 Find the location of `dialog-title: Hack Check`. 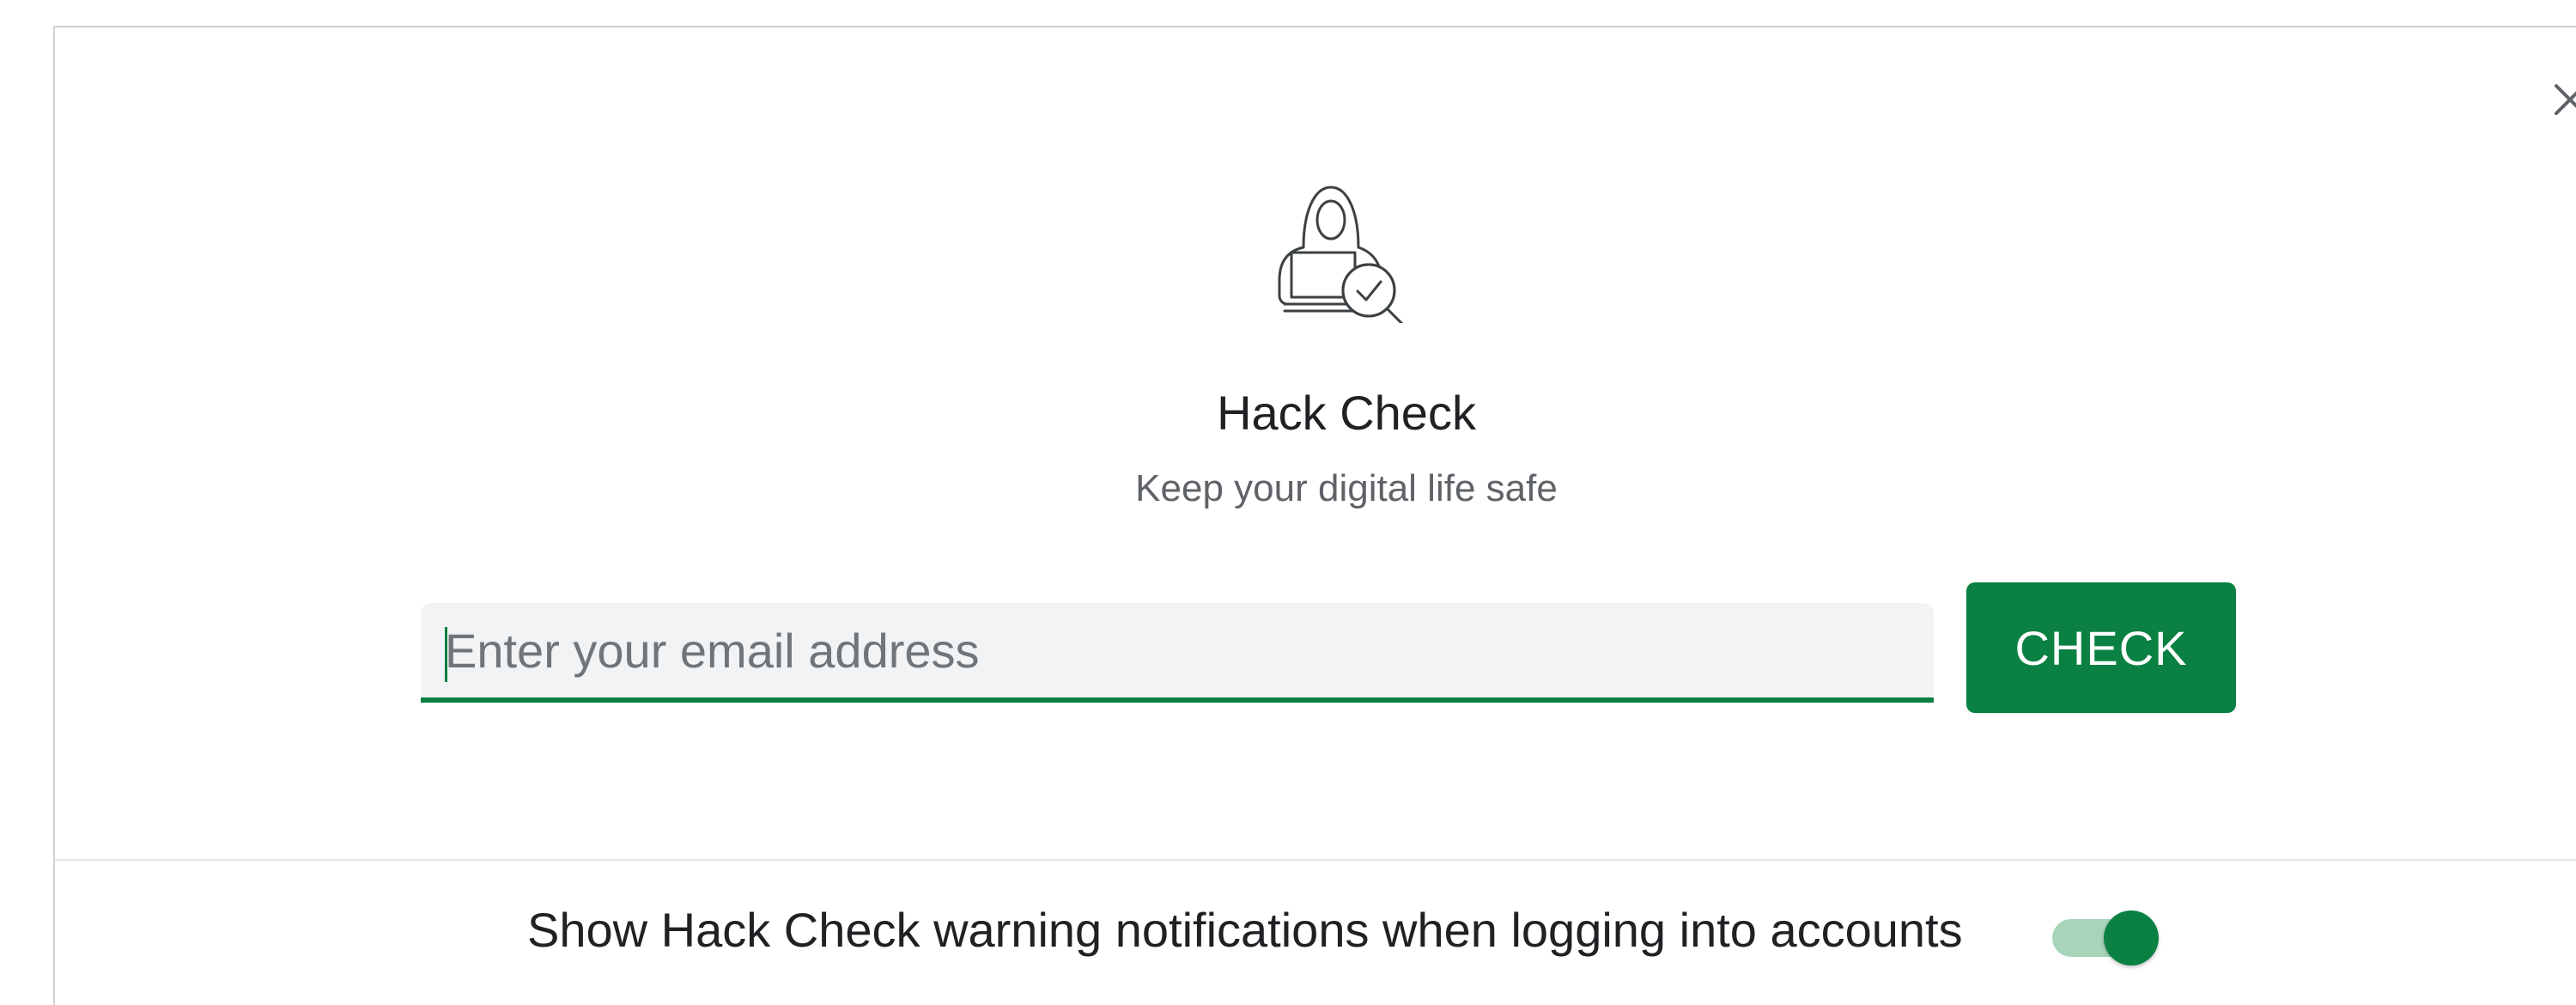

dialog-title: Hack Check is located at coordinates (1346, 413).